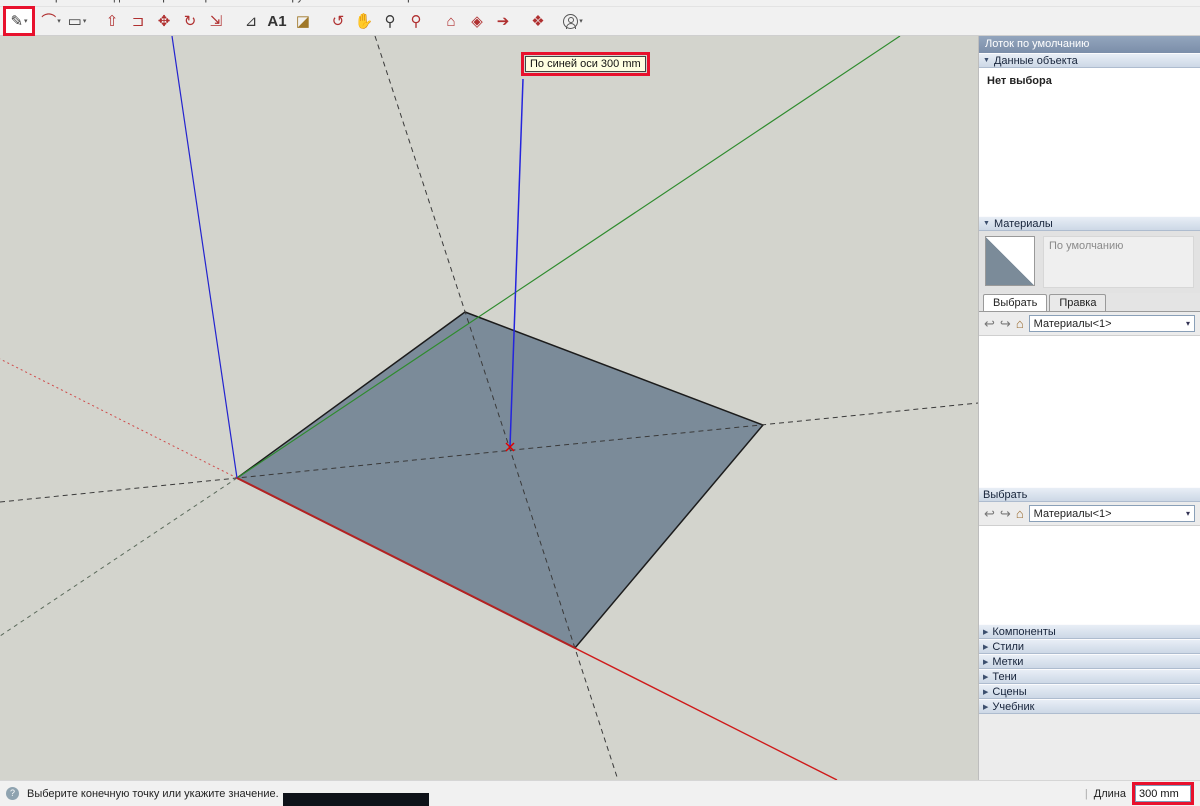  I want to click on account-person-icon, so click(571, 21).